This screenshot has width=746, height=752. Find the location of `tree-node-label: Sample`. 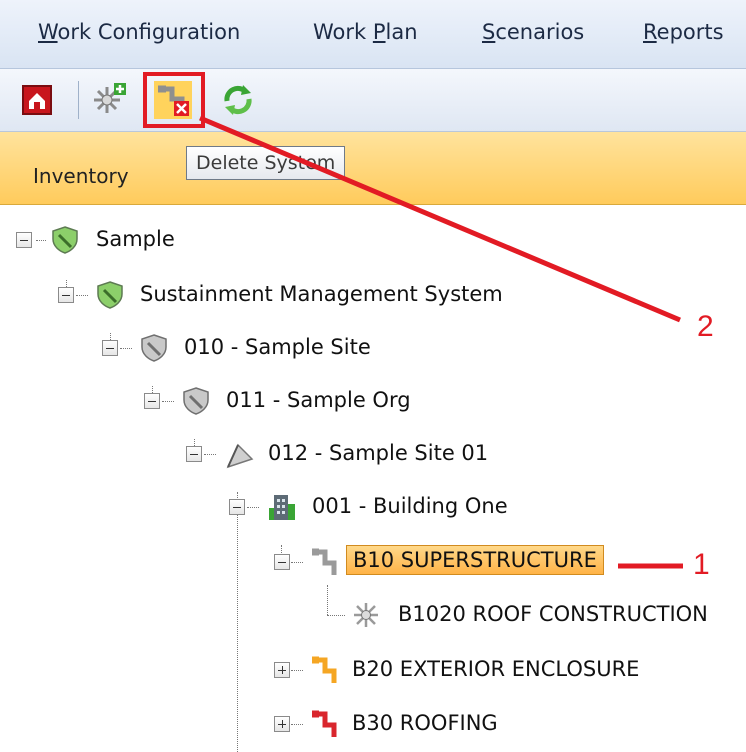

tree-node-label: Sample is located at coordinates (135, 239).